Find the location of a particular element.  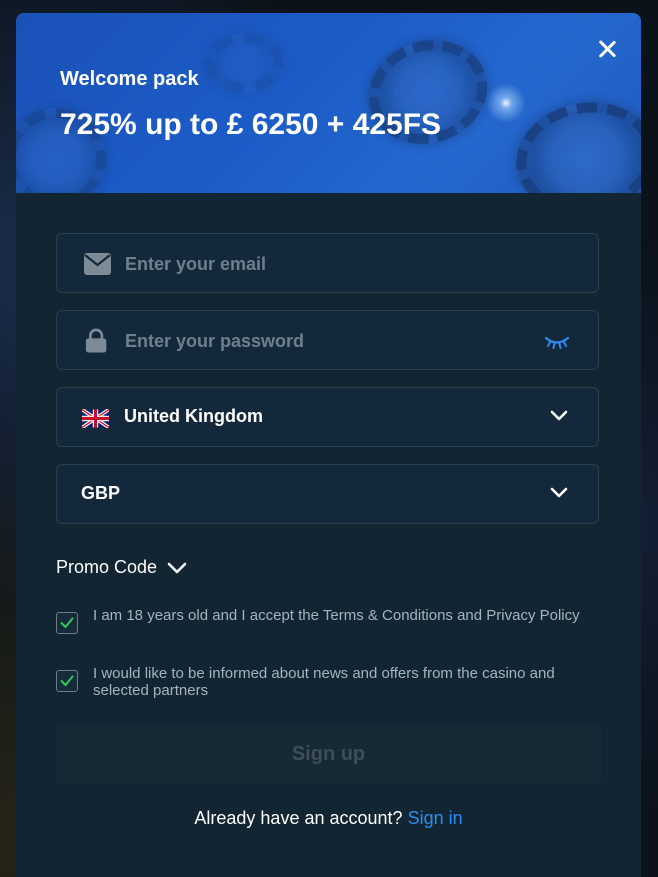

lock-icon is located at coordinates (96, 340).